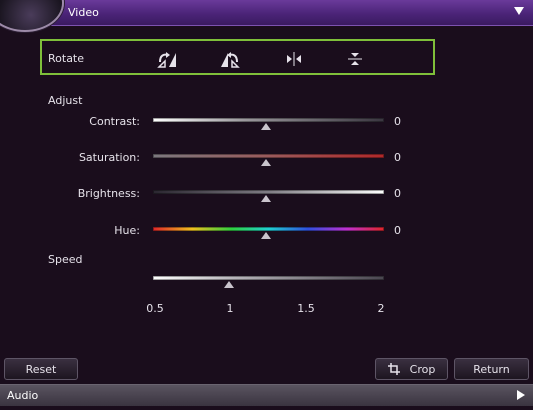 The image size is (533, 410). Describe the element at coordinates (108, 193) in the screenshot. I see `brightness-label: Brightness:` at that location.